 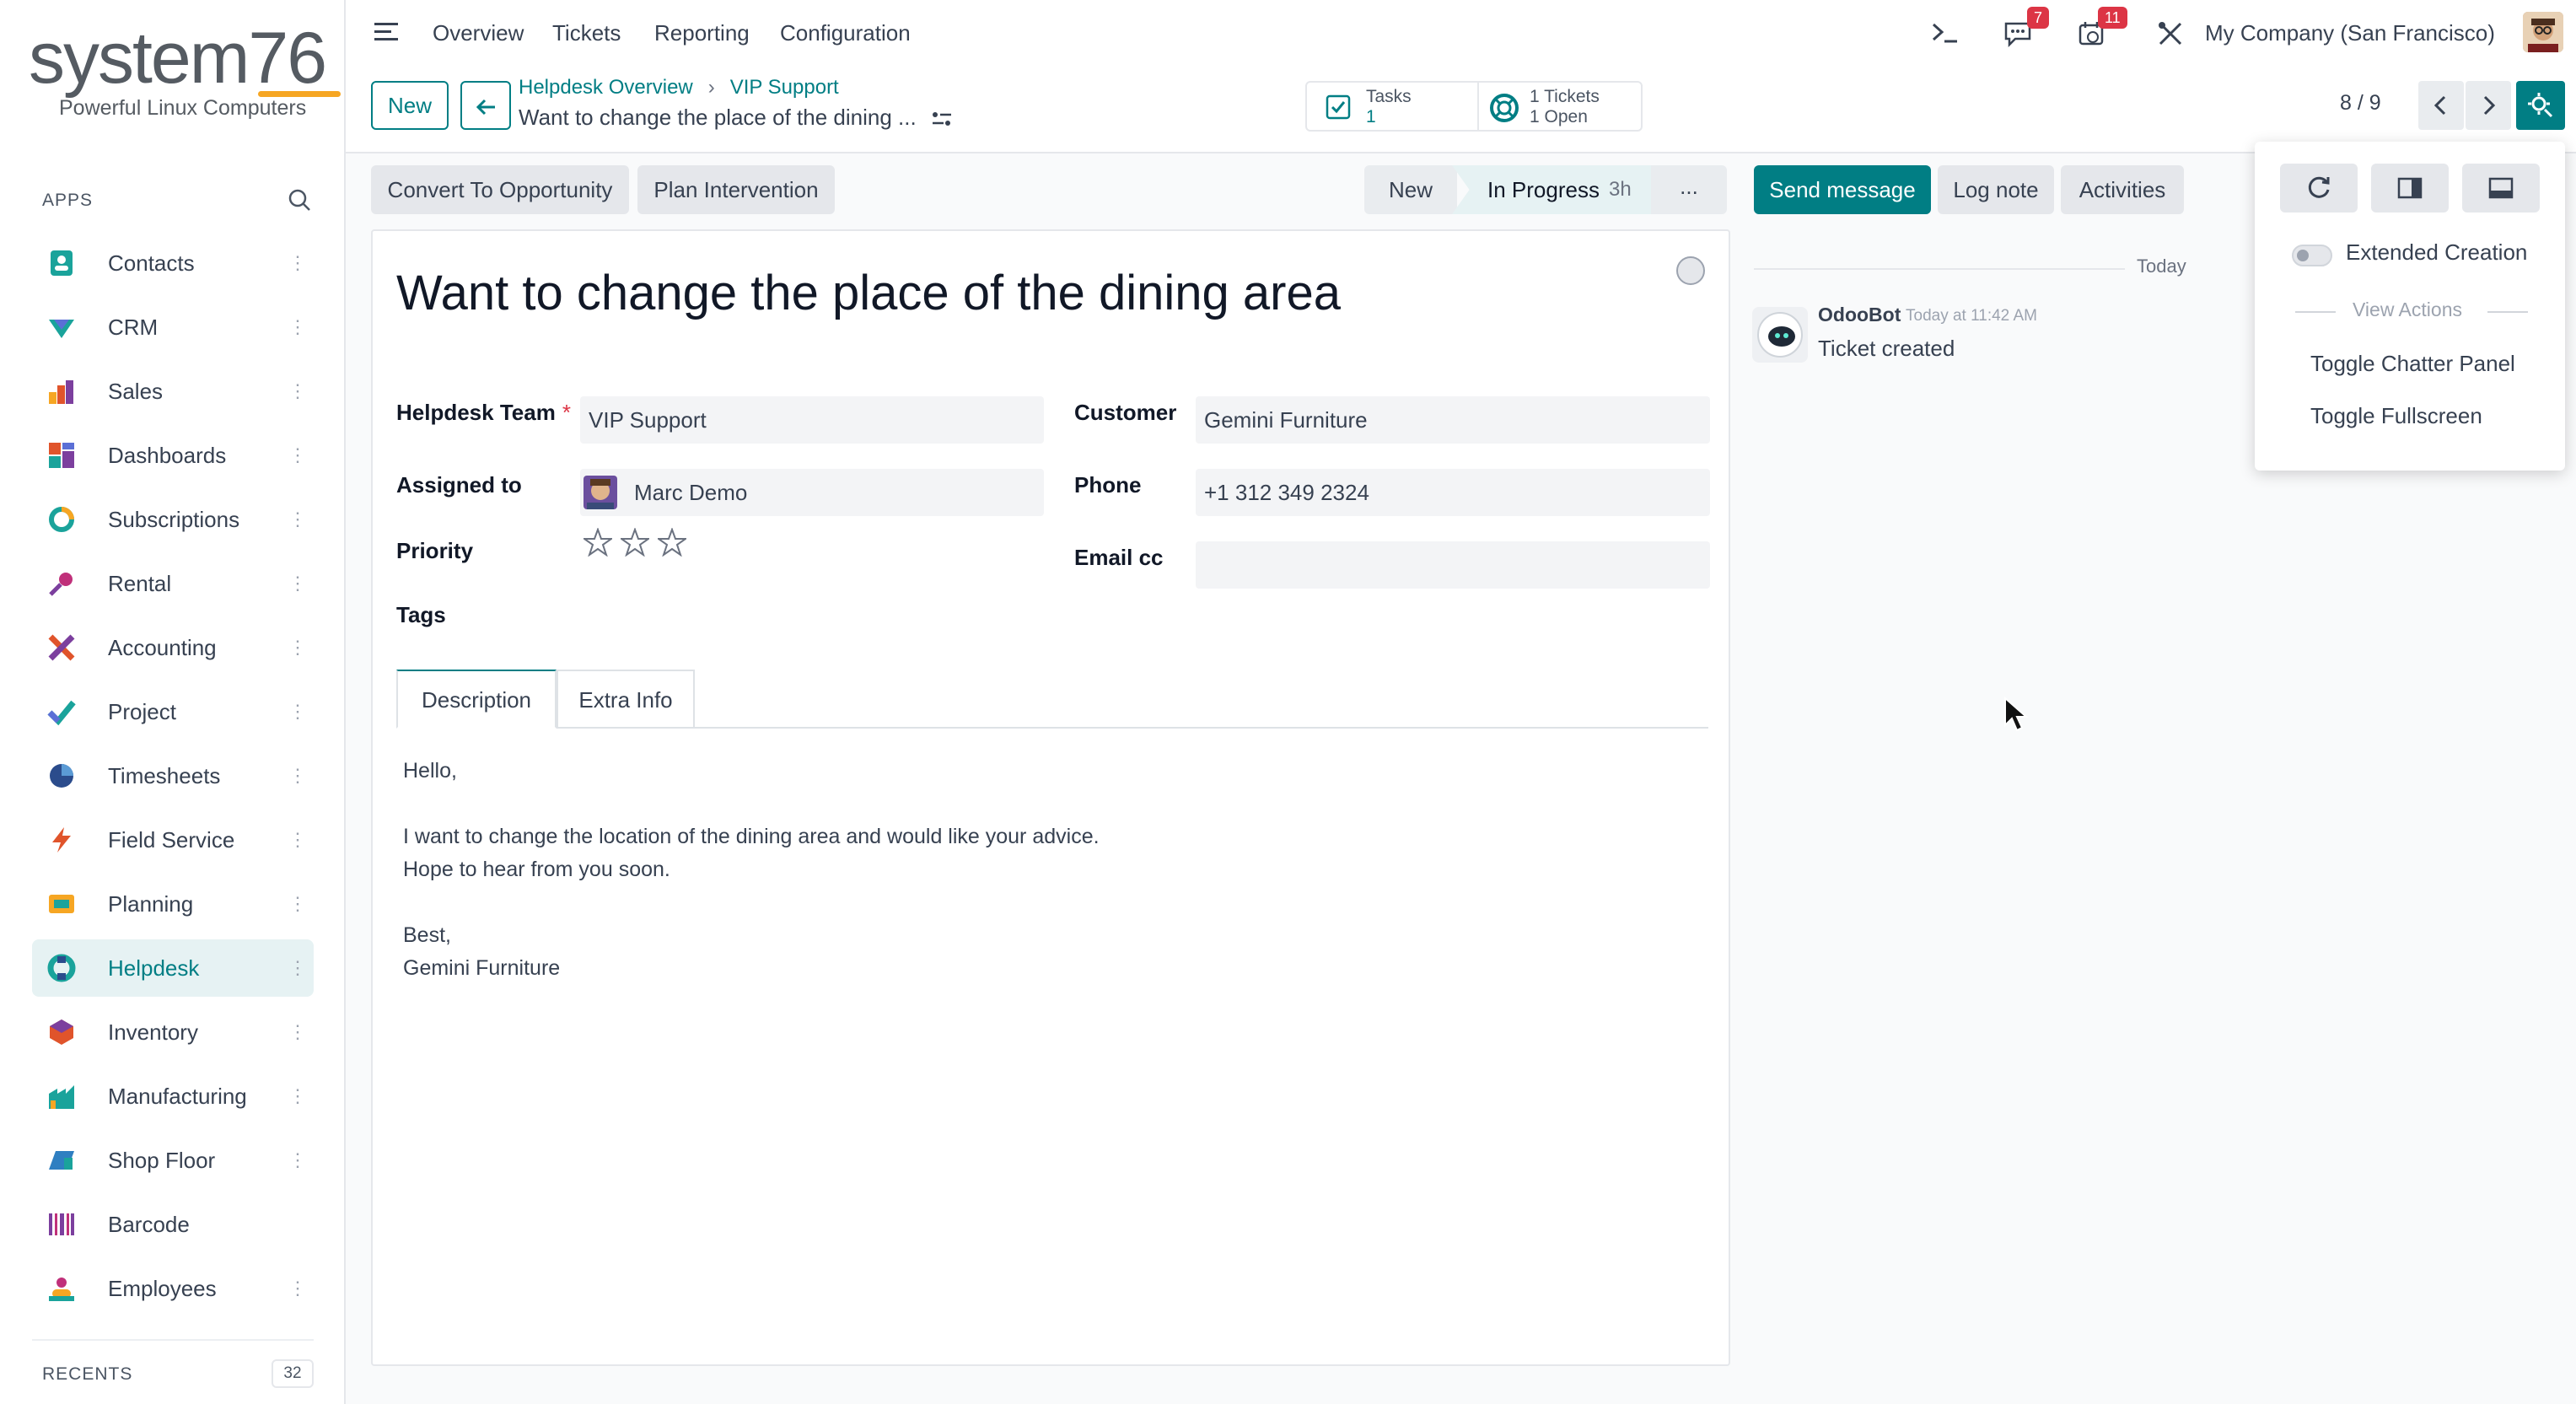 I want to click on sidebar-item-manufacturing: Manufacturing ⋮, so click(x=173, y=1097).